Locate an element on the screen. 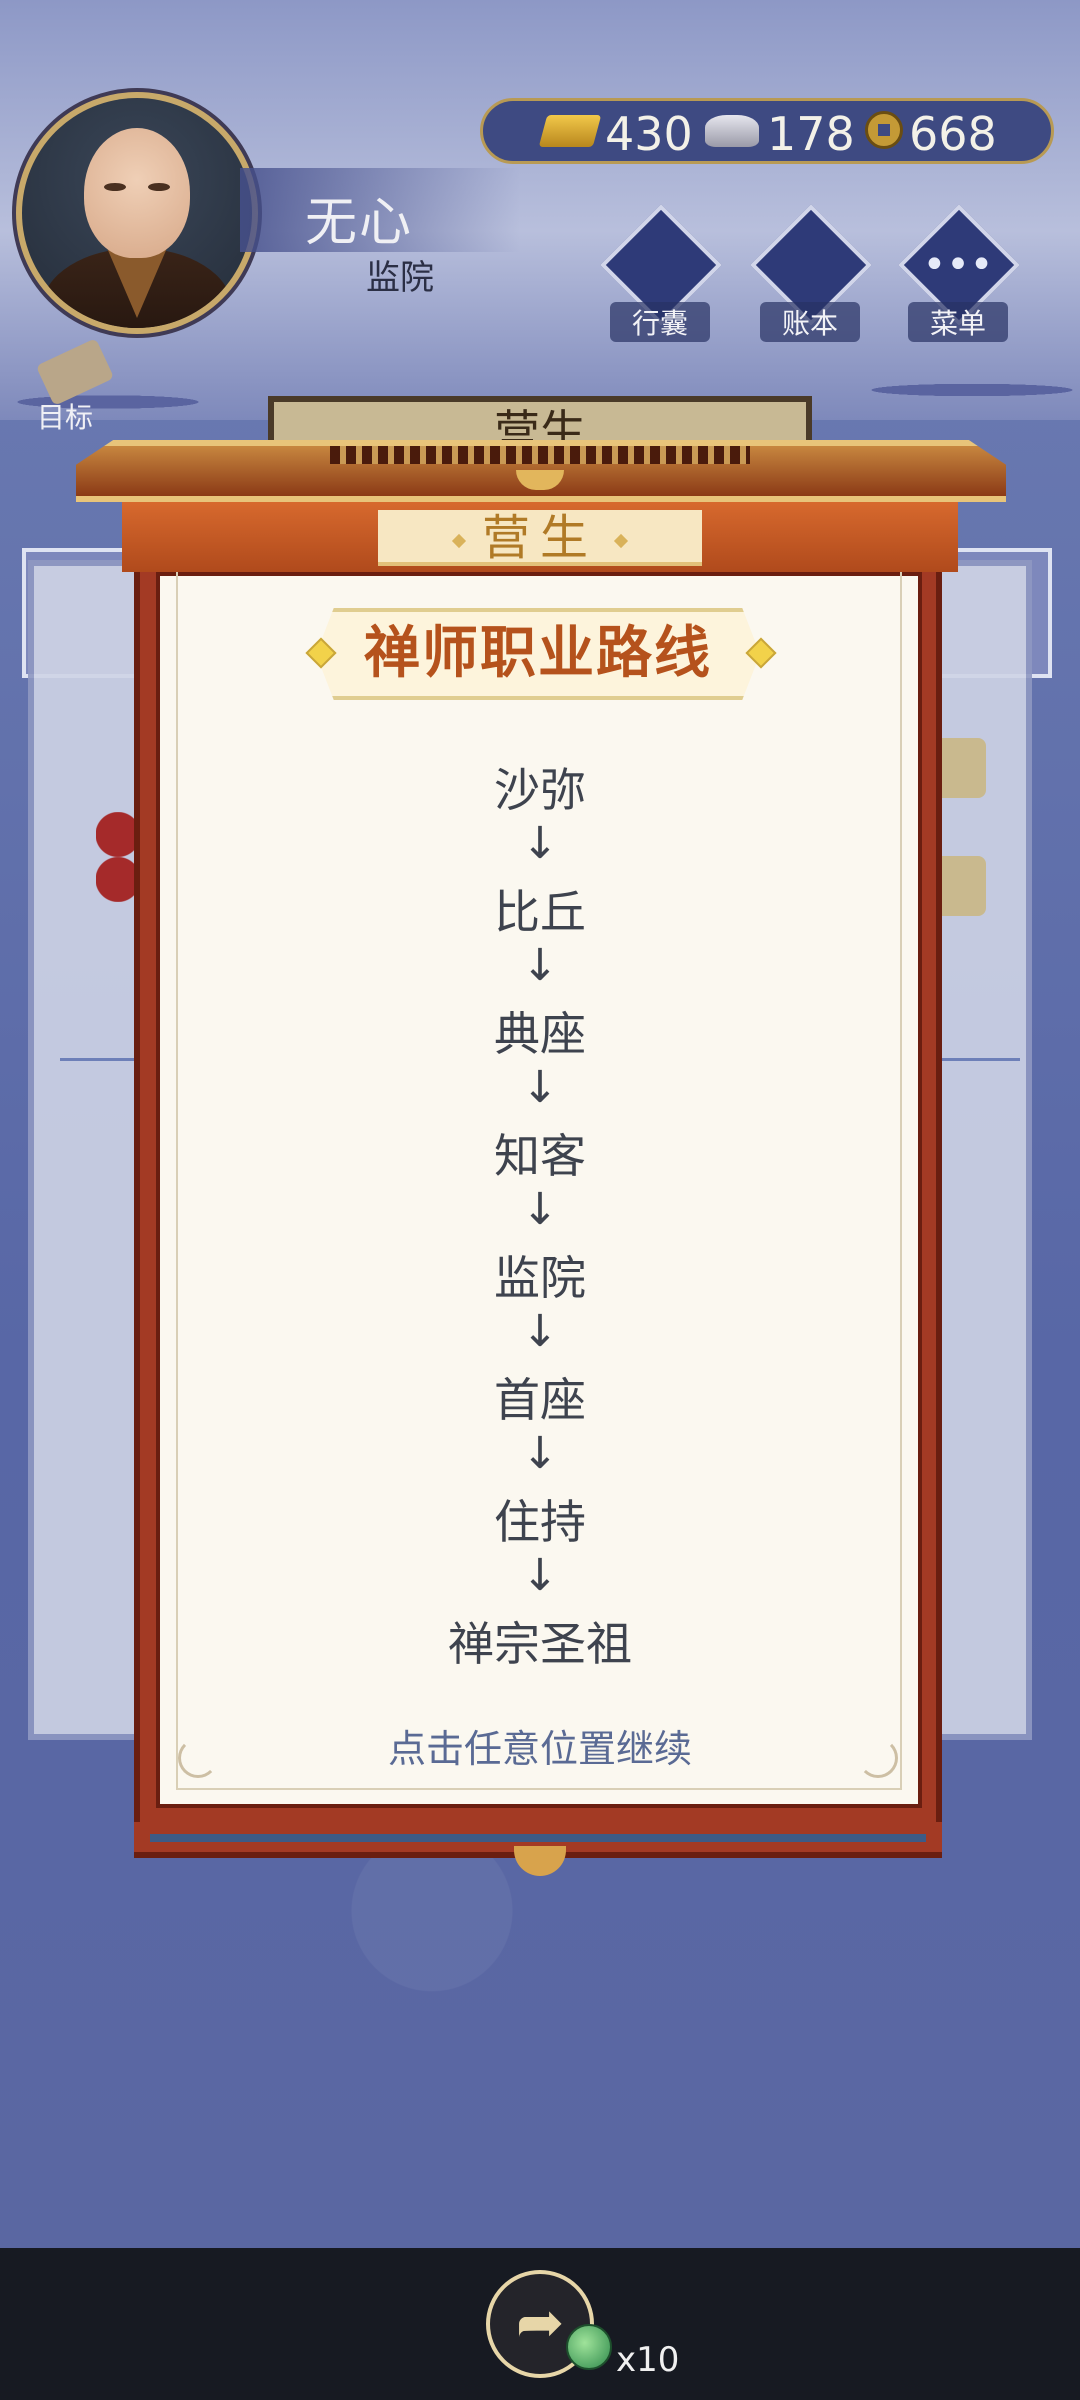 This screenshot has height=2400, width=1080. player-rank: 监院 is located at coordinates (400, 278).